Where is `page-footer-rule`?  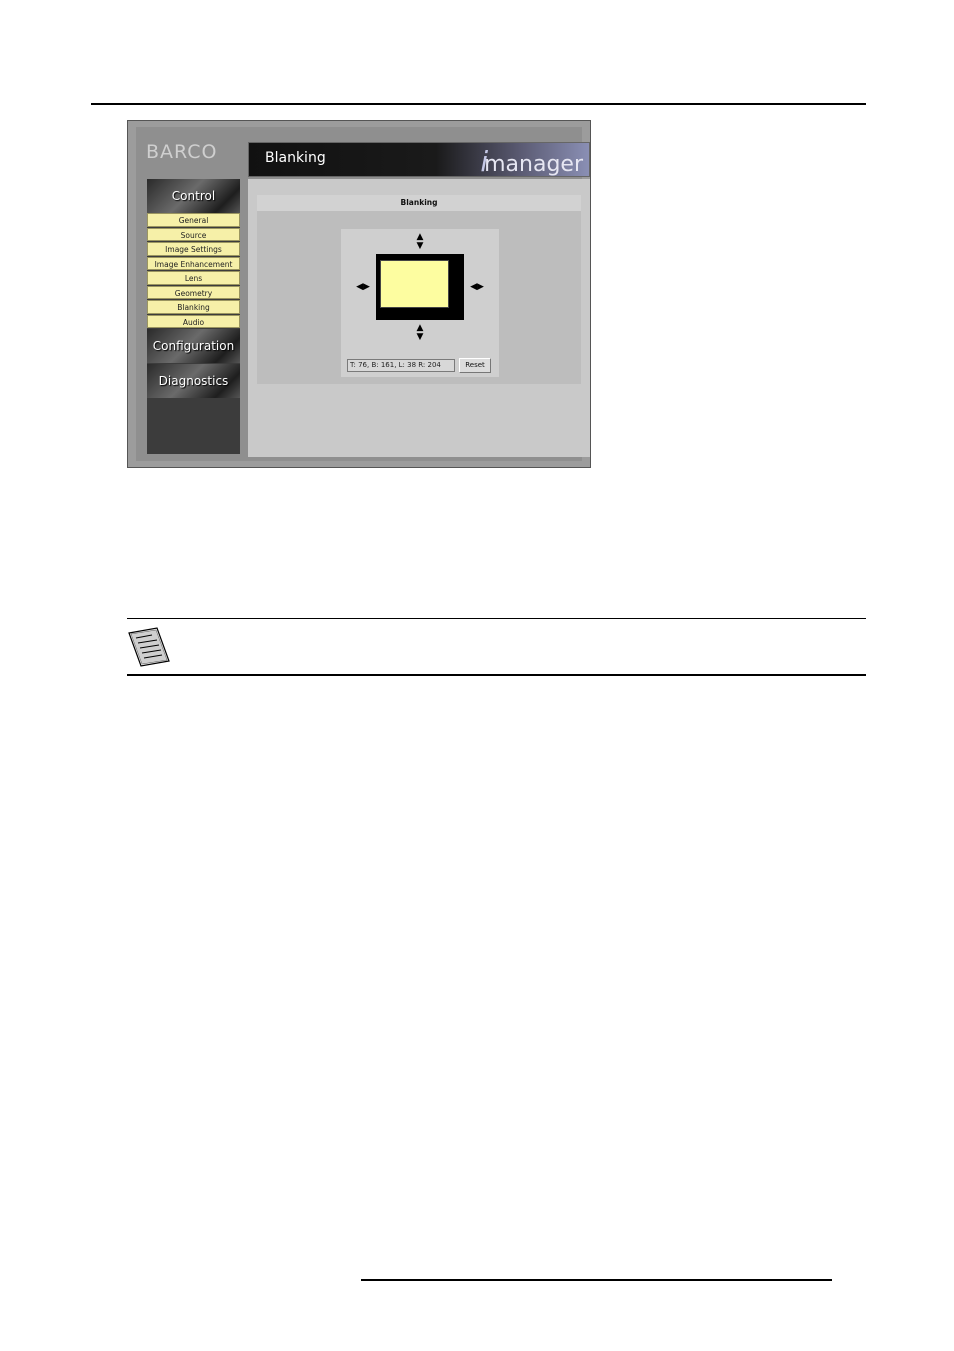
page-footer-rule is located at coordinates (596, 1280).